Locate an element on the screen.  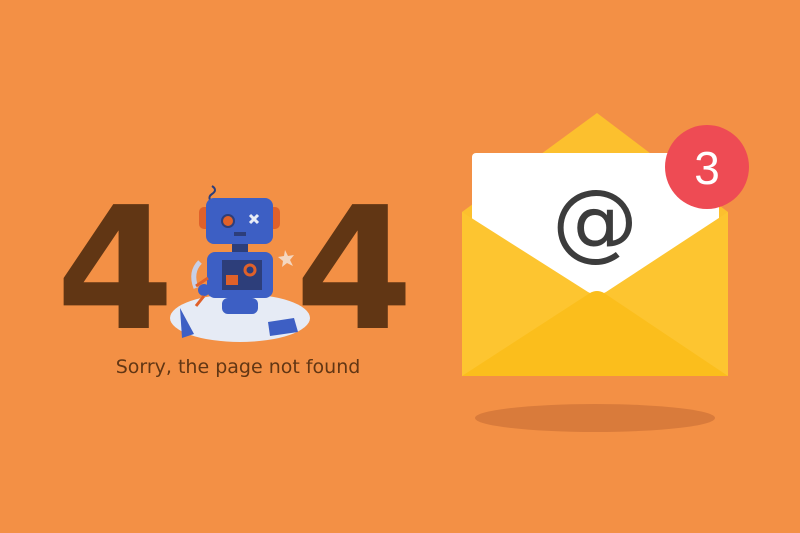
notification-badge: 3 is located at coordinates (707, 167).